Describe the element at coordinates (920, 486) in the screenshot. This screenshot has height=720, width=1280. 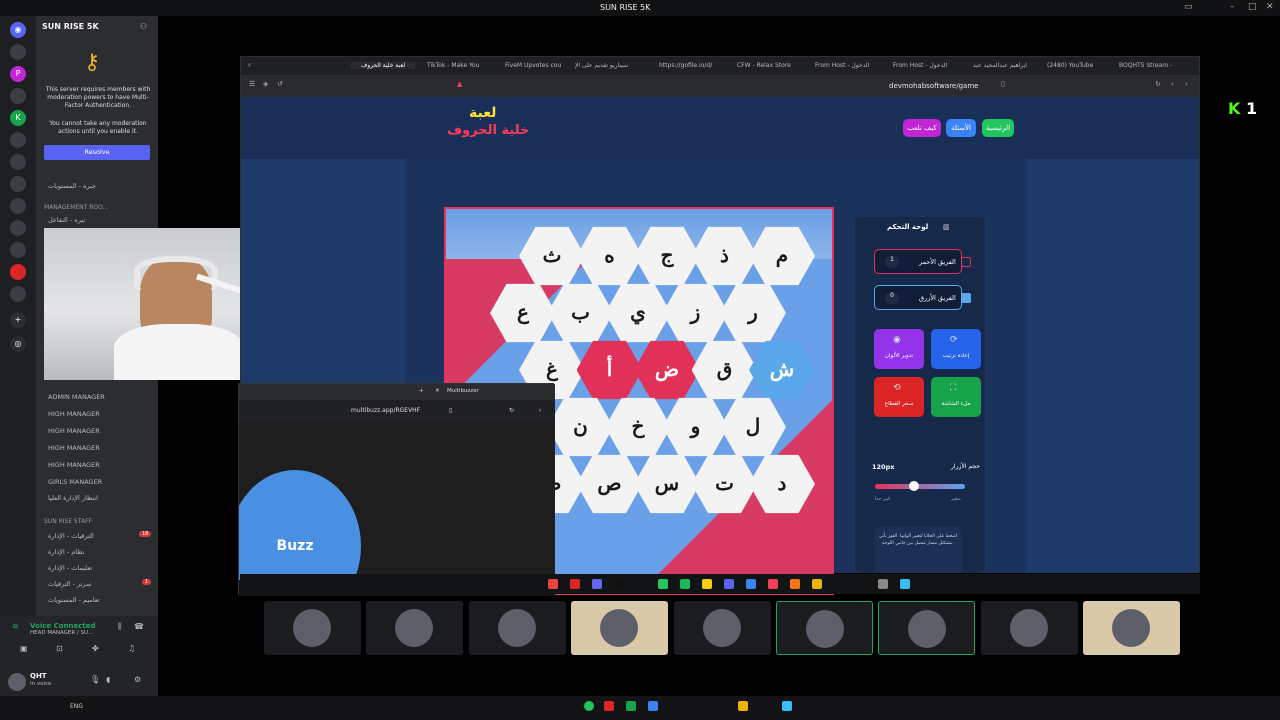
I see `size-slider` at that location.